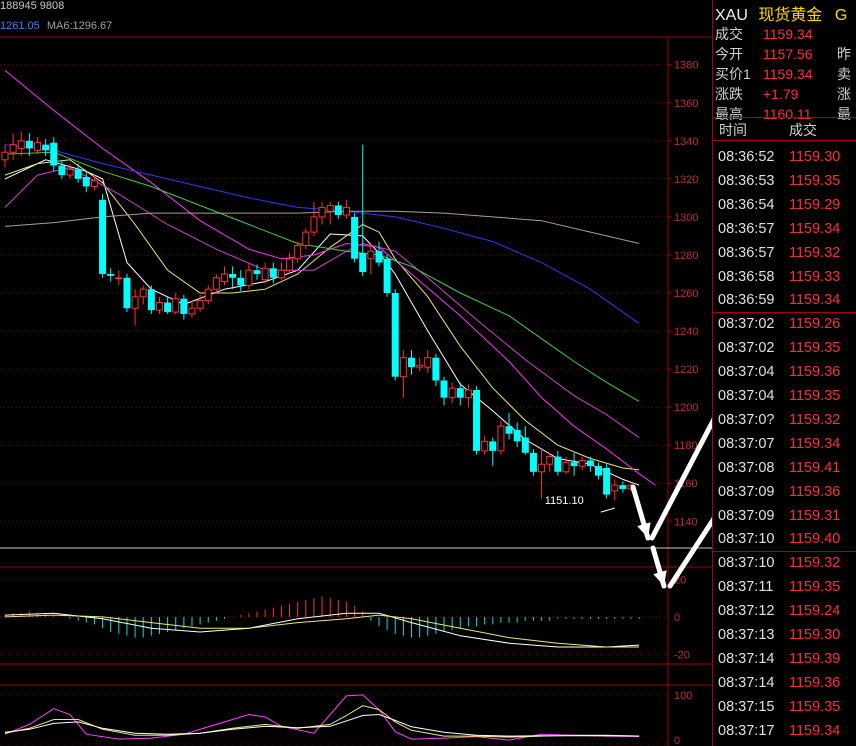 Image resolution: width=856 pixels, height=746 pixels. I want to click on instrument-name: 现货黄金, so click(790, 15).